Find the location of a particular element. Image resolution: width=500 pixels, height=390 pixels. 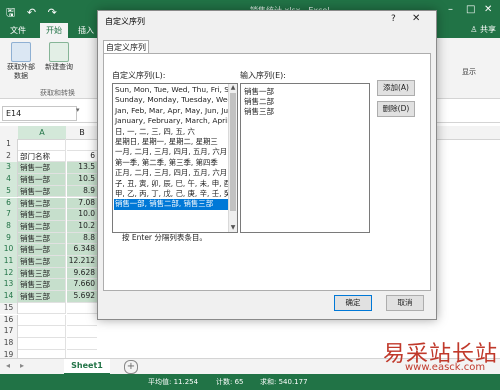

cell-b: 6.348 is located at coordinates (82, 250).